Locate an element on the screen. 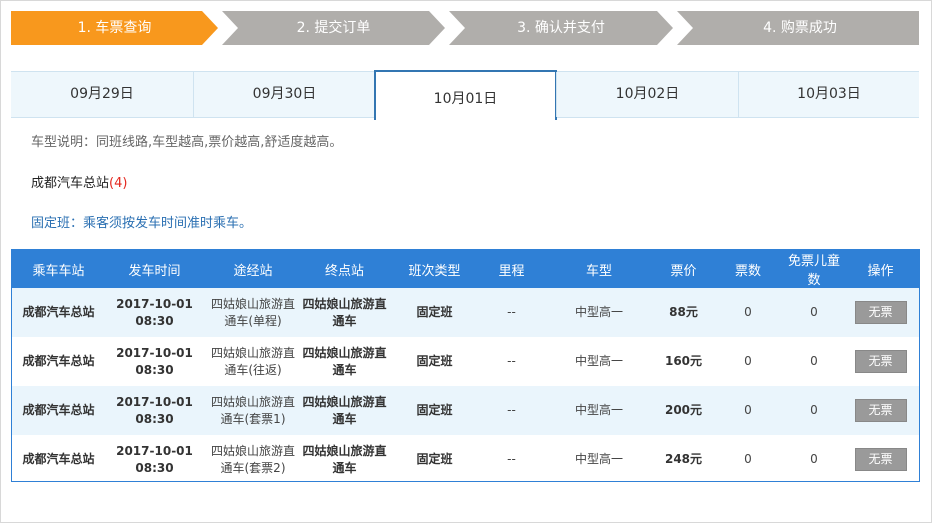 The image size is (932, 523). vehicle-note: 车型说明：同班线路,车型越高,票价越高,舒适度越高。 is located at coordinates (187, 142).